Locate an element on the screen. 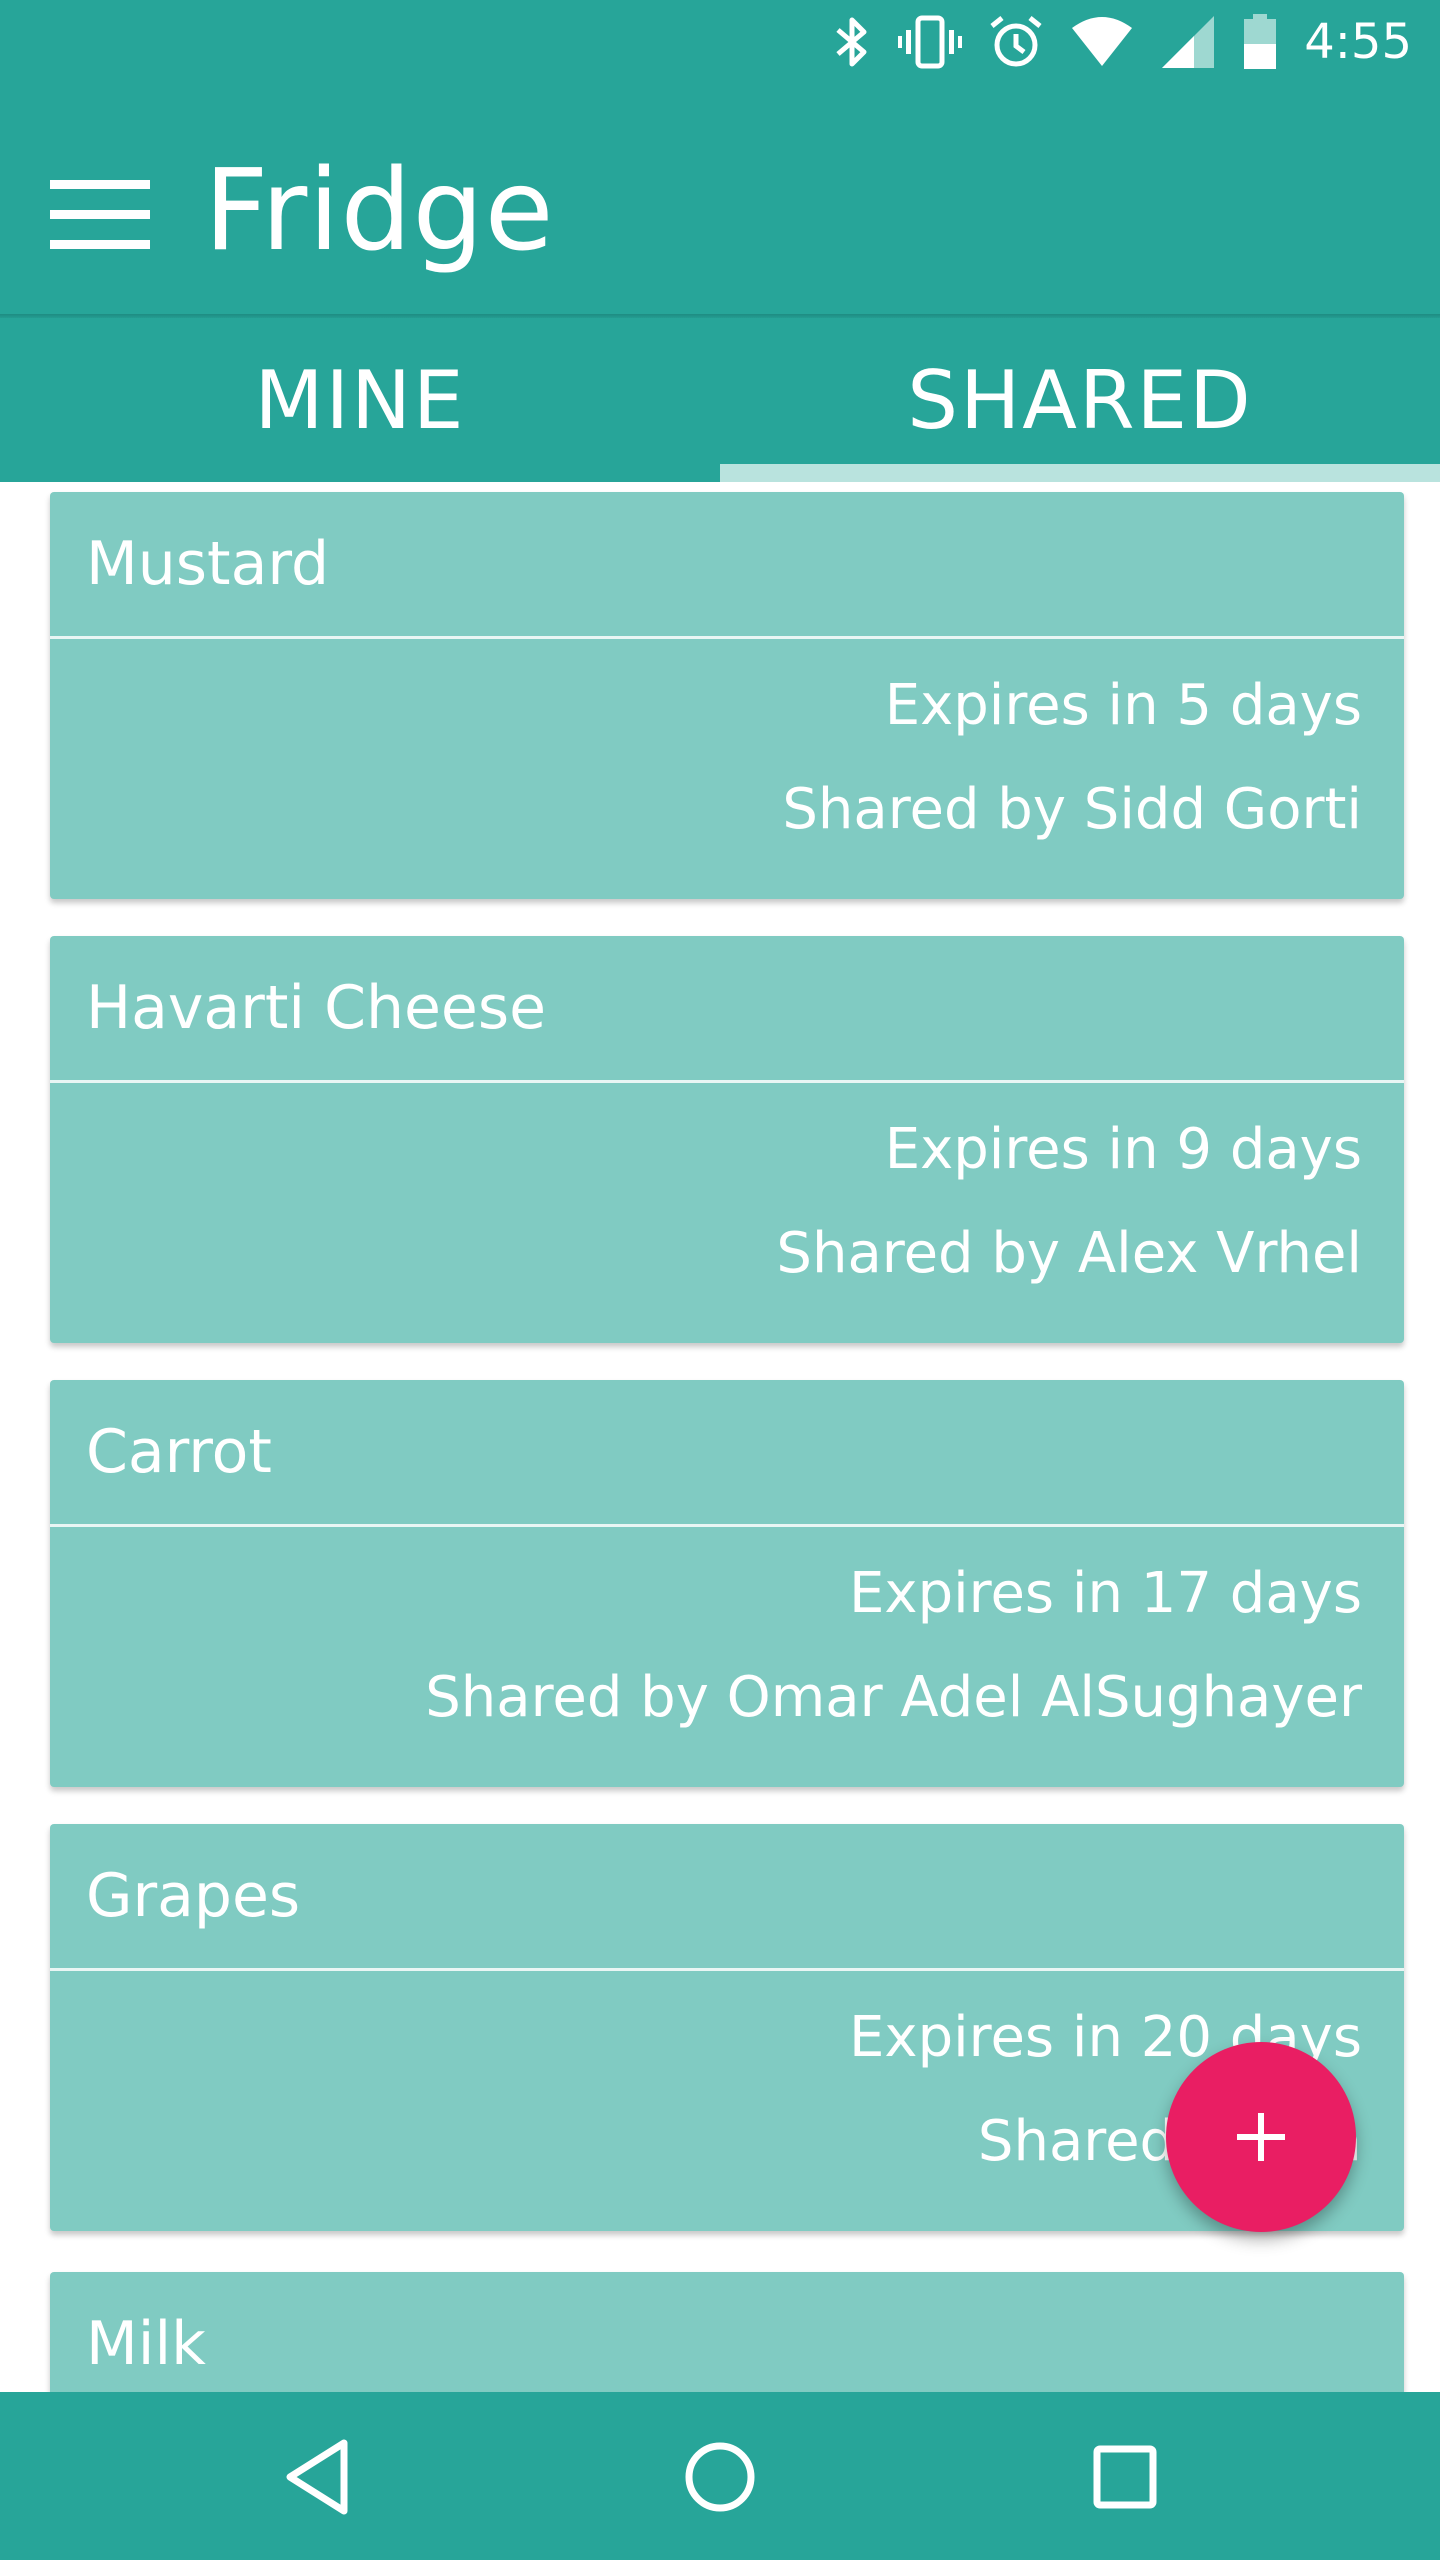 The height and width of the screenshot is (2560, 1440). card-header: Mustard is located at coordinates (727, 565).